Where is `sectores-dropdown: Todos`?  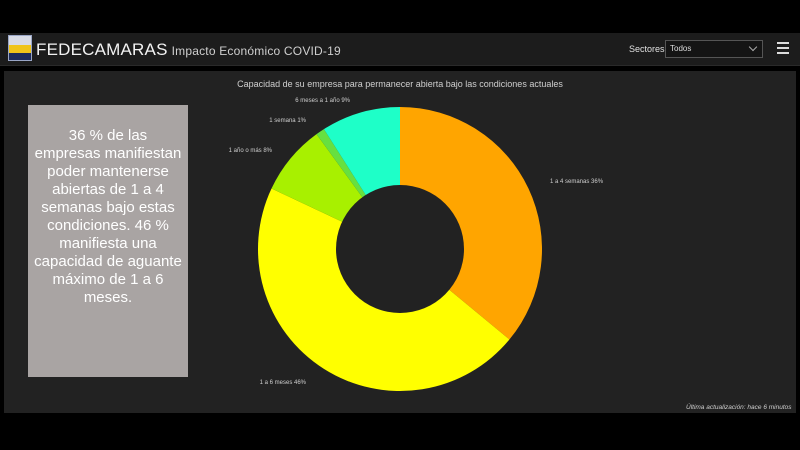
sectores-dropdown: Todos is located at coordinates (714, 49).